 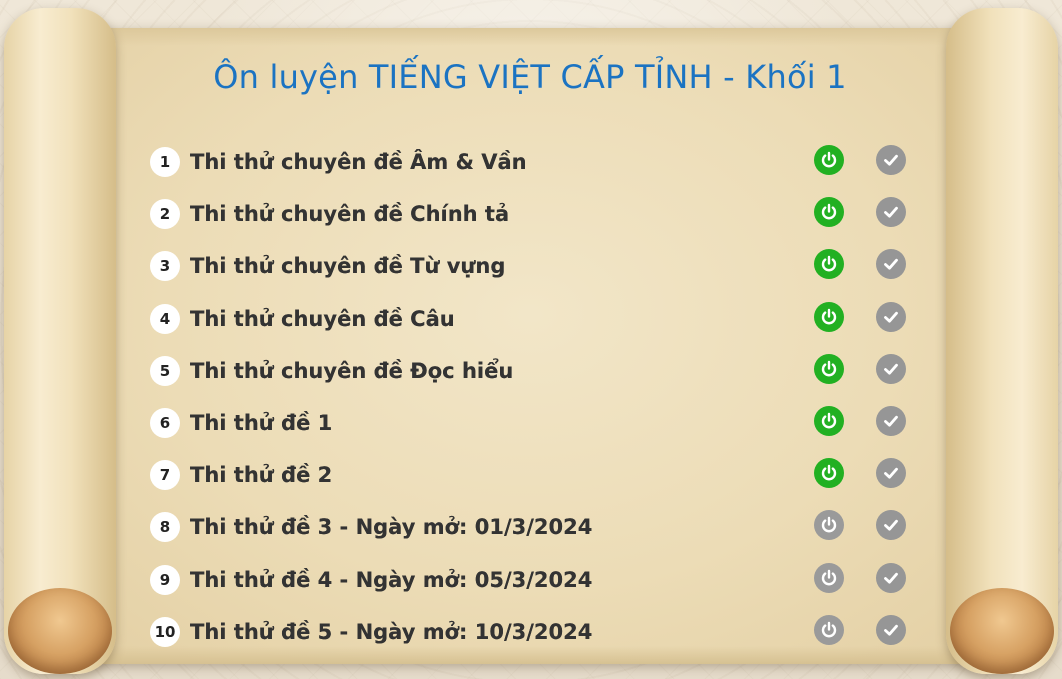 I want to click on exam-item: 2 Thi thử chuyên đề Chính tả, so click(x=535, y=214).